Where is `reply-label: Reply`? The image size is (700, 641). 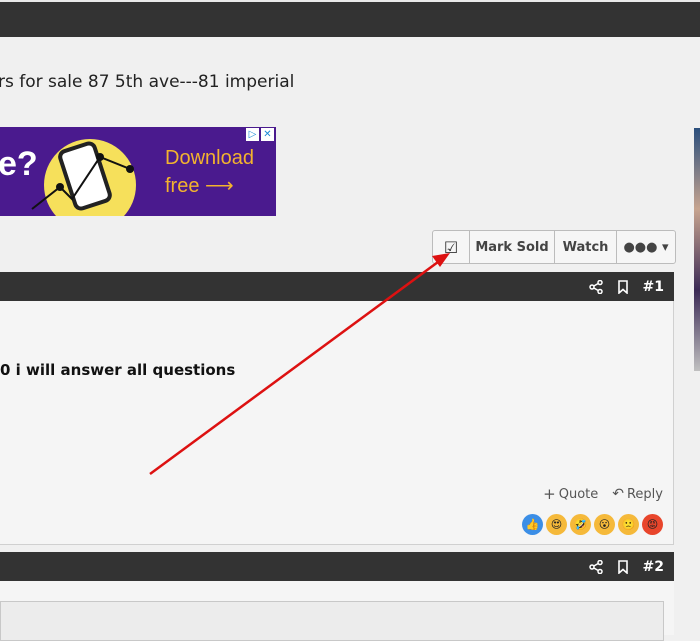 reply-label: Reply is located at coordinates (644, 494).